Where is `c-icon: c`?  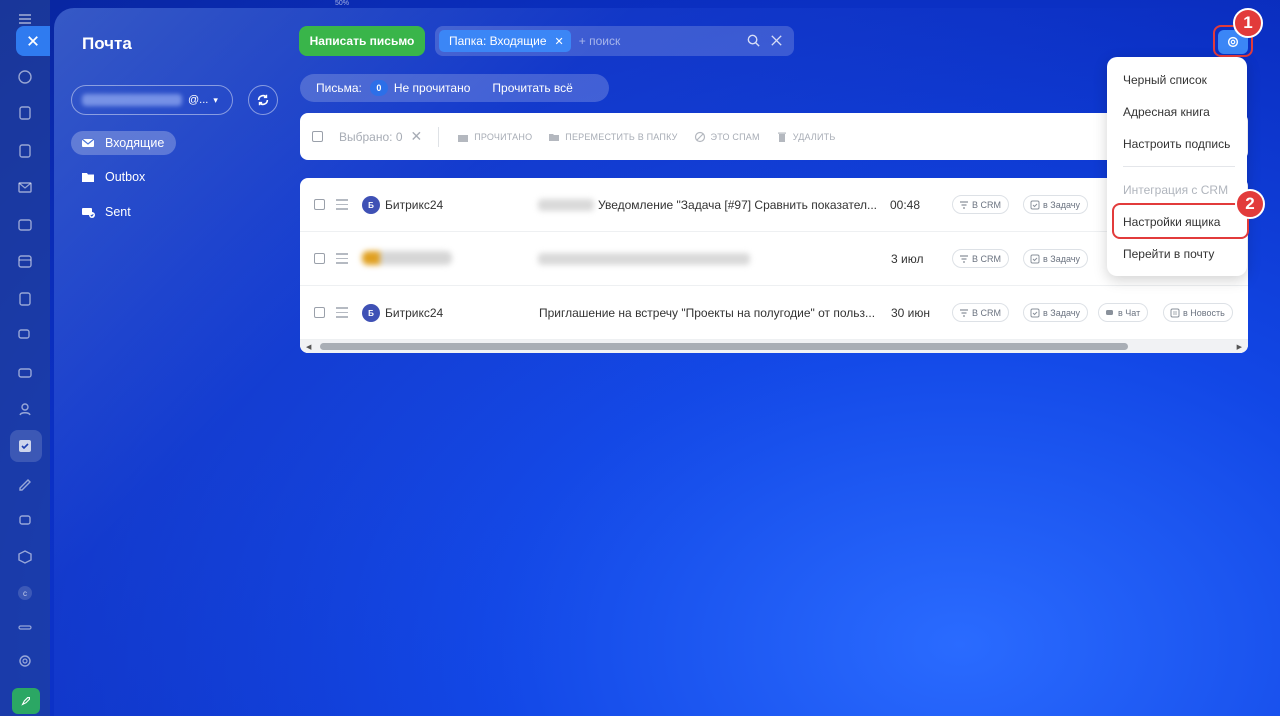 c-icon: c is located at coordinates (25, 593).